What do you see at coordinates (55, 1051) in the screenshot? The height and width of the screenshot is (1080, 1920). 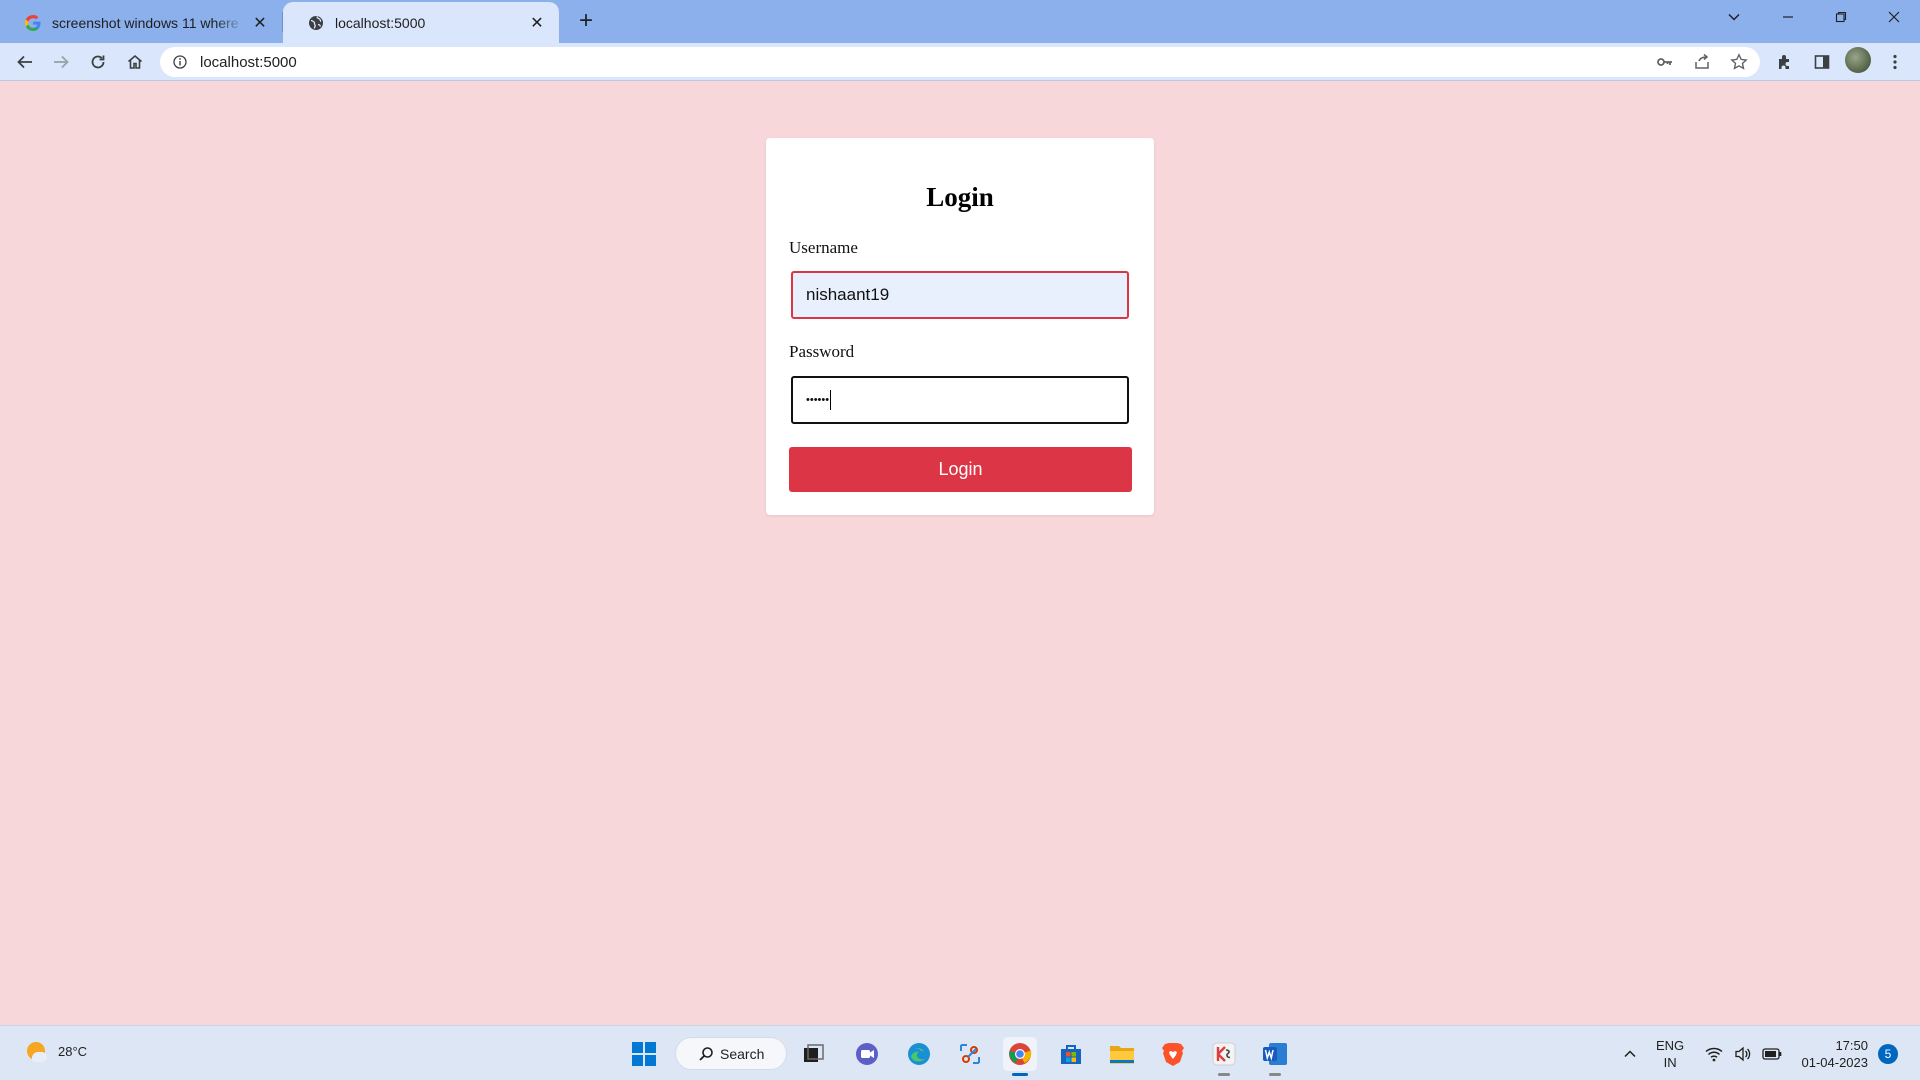 I see `weather-widget: 28°C` at bounding box center [55, 1051].